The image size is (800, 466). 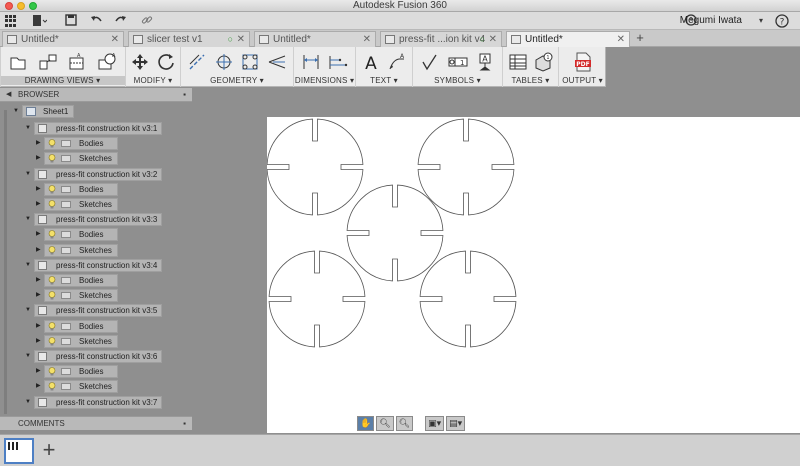 I want to click on center-mark-icon, so click(x=224, y=62).